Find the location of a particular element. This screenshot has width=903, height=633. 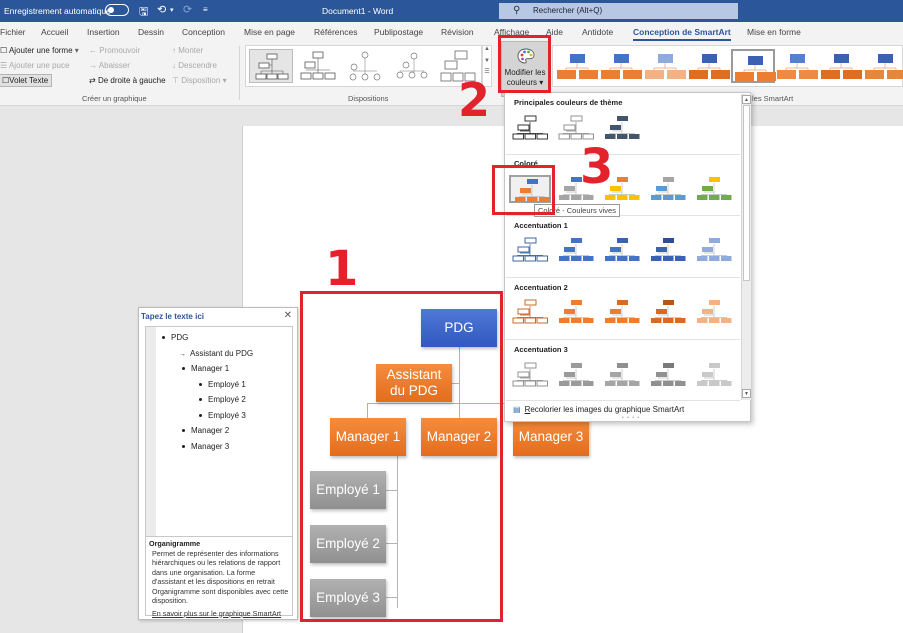

tab-mise-en-forme: Mise en forme is located at coordinates (774, 32).